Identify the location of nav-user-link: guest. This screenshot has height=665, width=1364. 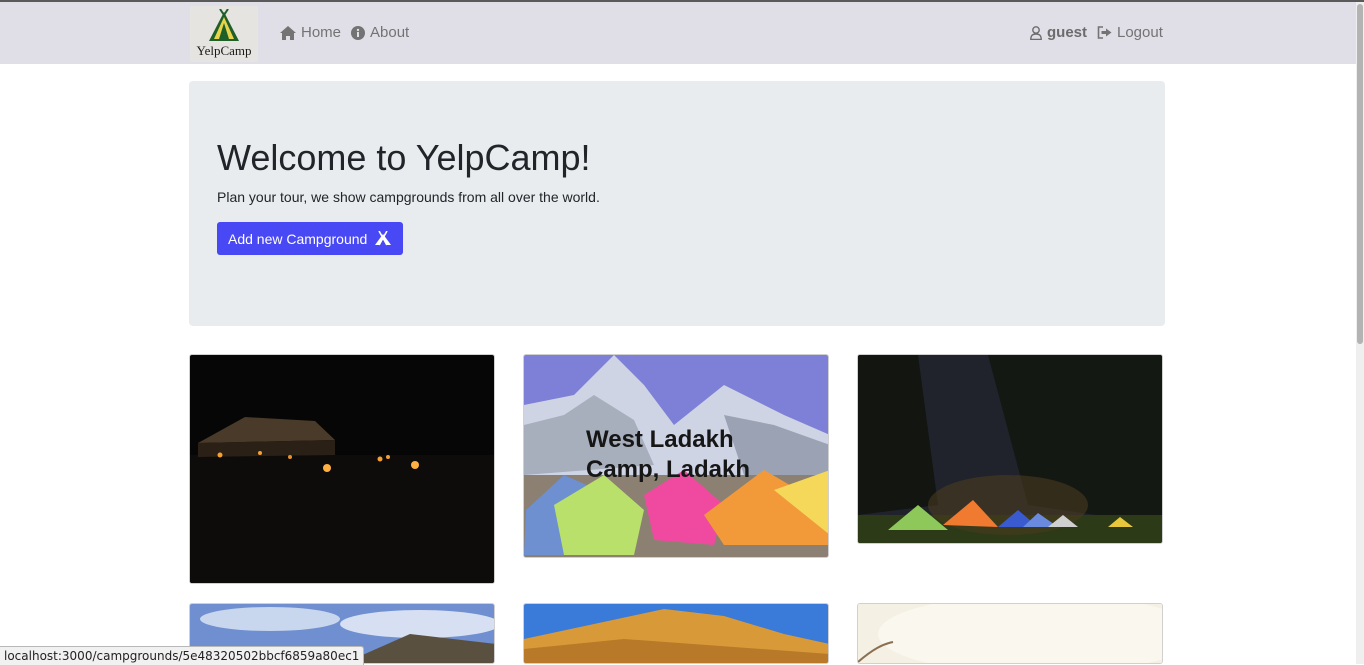
(1058, 32).